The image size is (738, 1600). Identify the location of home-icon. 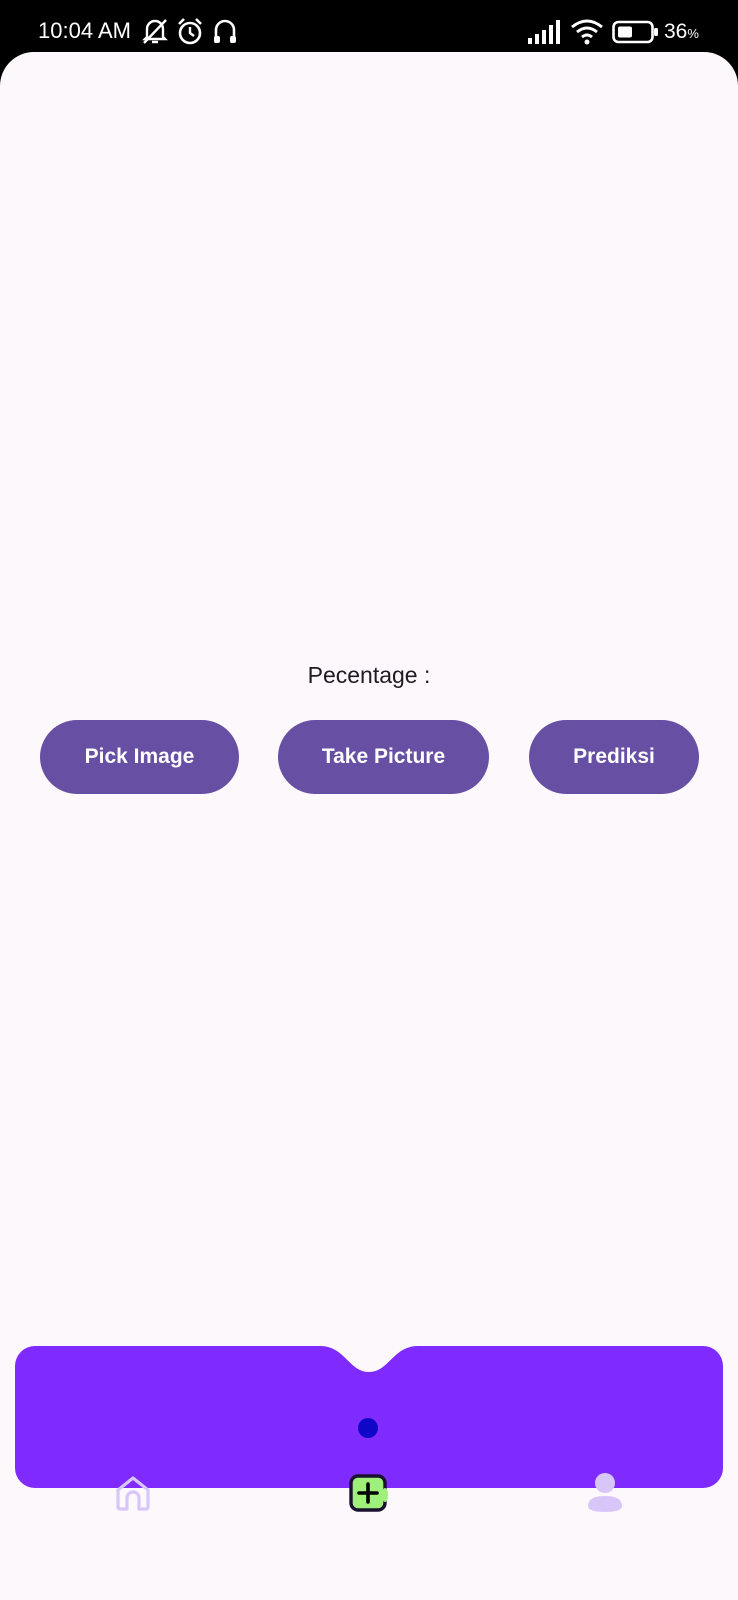
(133, 1493).